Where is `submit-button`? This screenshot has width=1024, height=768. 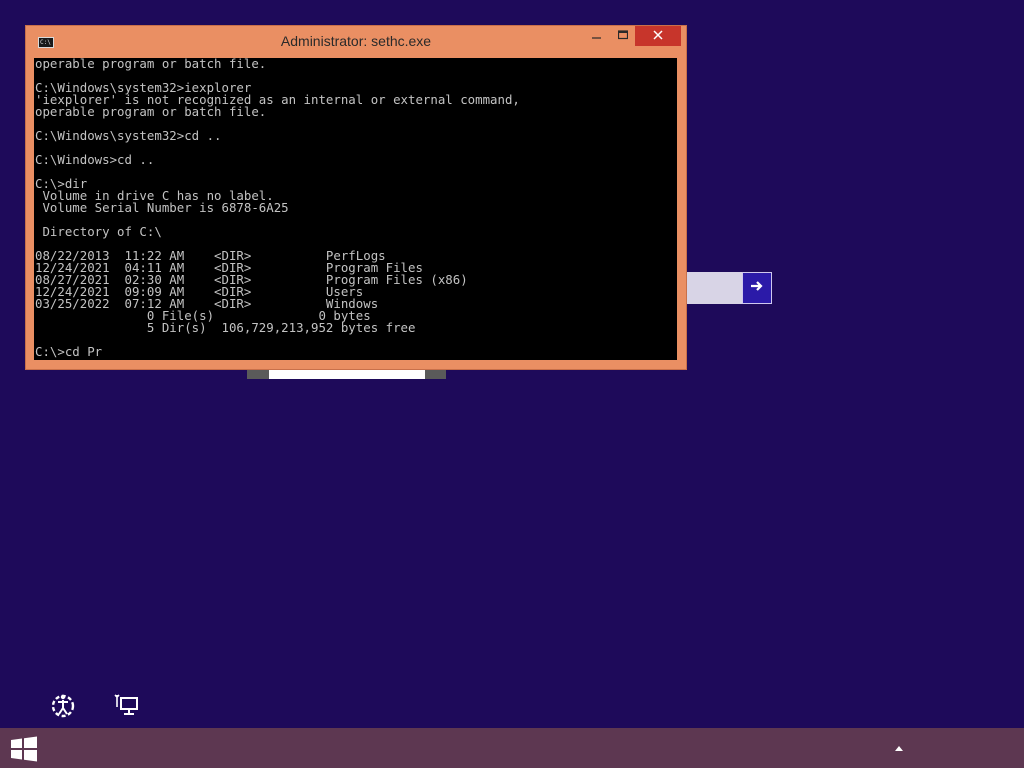
submit-button is located at coordinates (757, 288).